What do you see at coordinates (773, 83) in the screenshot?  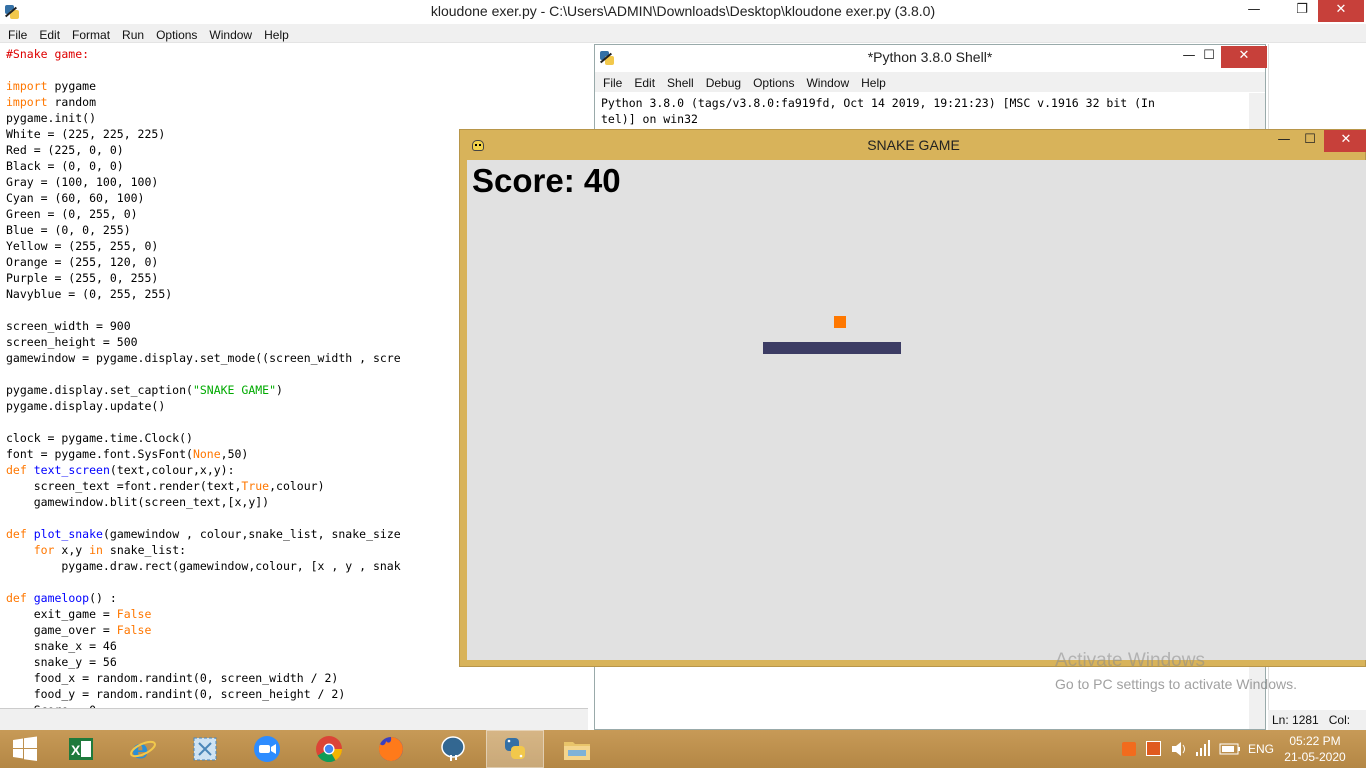 I see `shell-menu-options: Options` at bounding box center [773, 83].